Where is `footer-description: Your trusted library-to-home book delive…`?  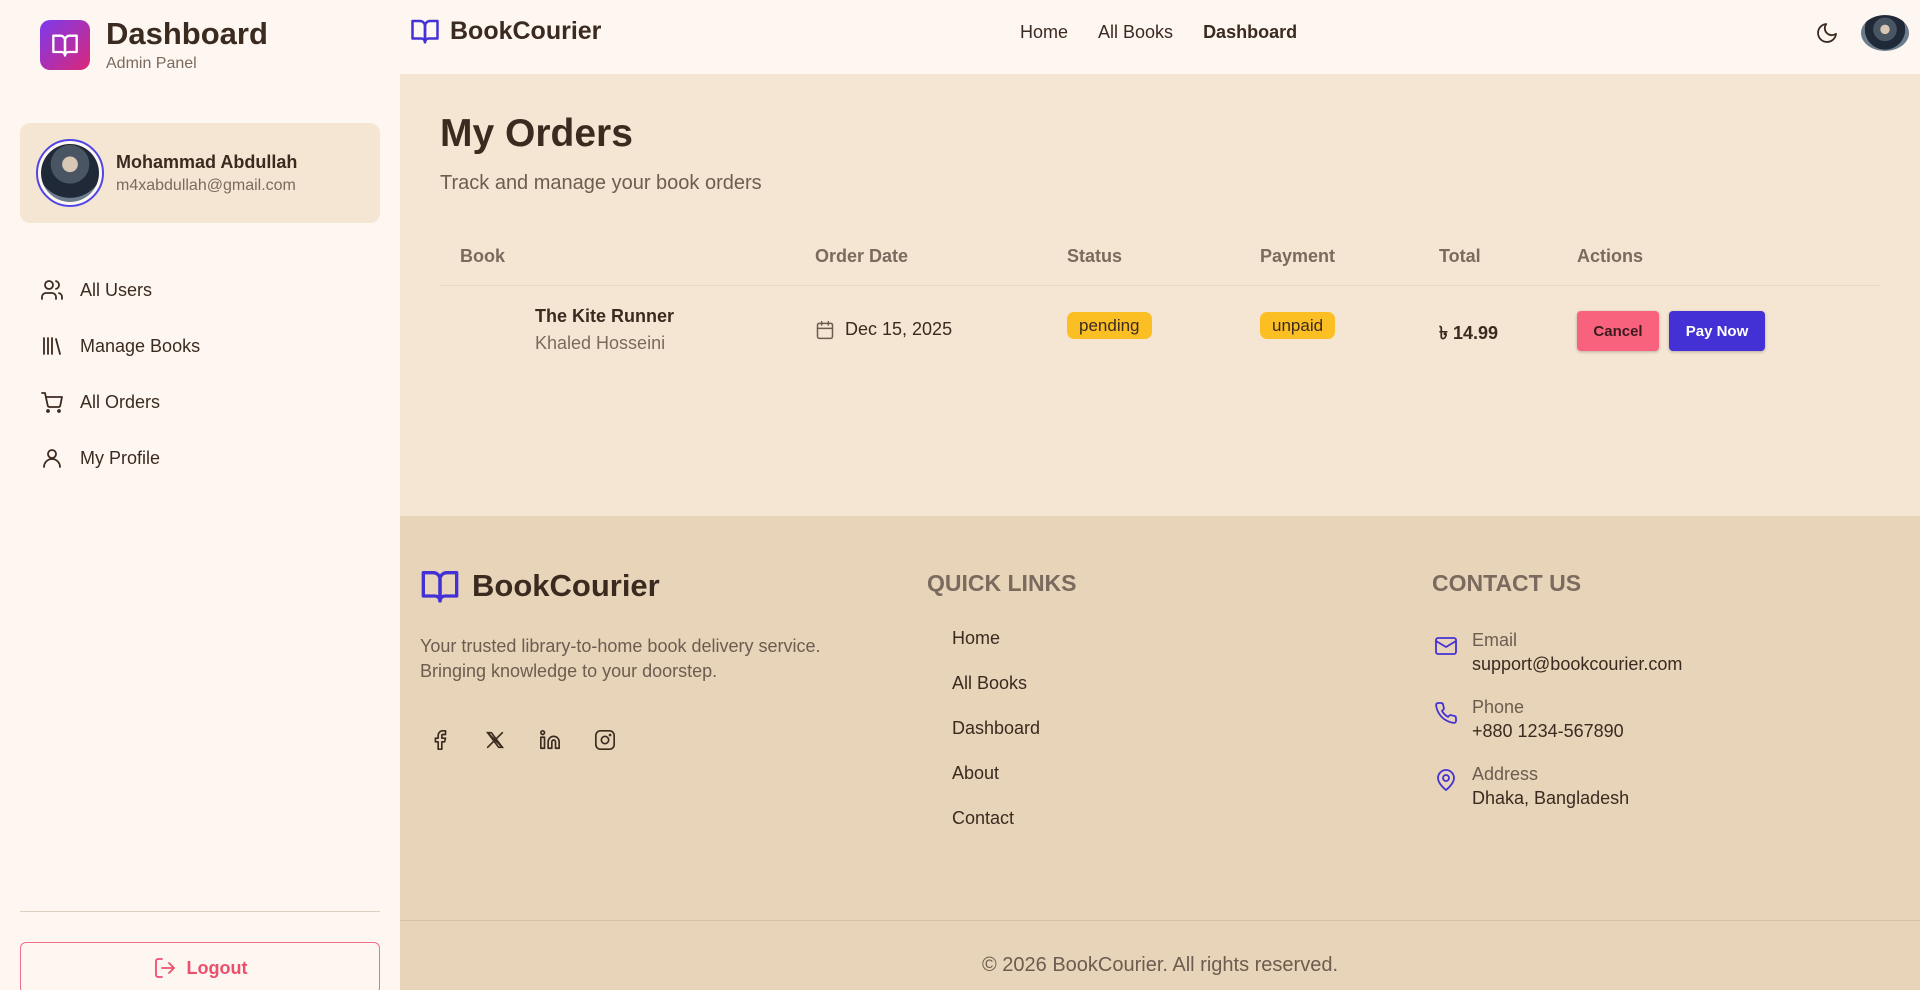 footer-description: Your trusted library-to-home book delive… is located at coordinates (620, 658).